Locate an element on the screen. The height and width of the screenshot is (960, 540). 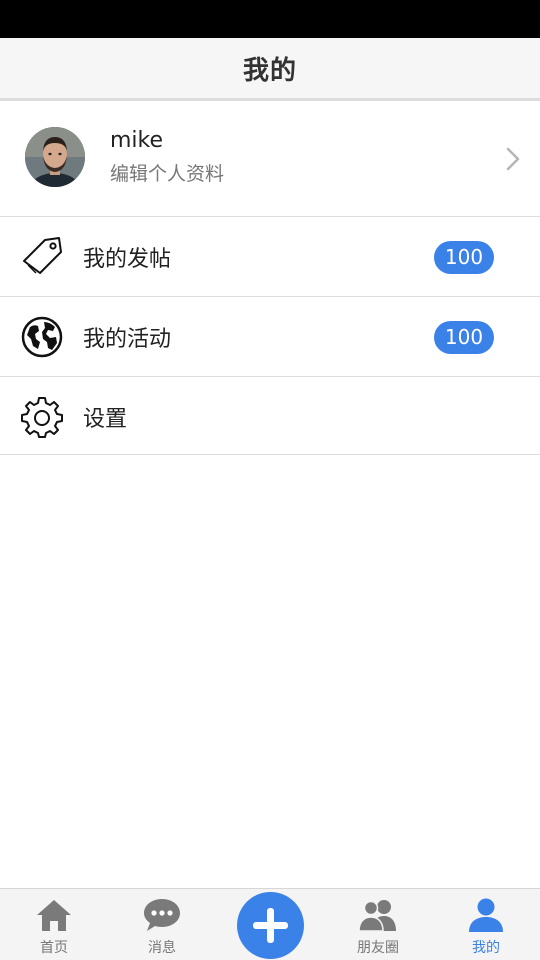
menu-item-label: 设置 is located at coordinates (105, 419).